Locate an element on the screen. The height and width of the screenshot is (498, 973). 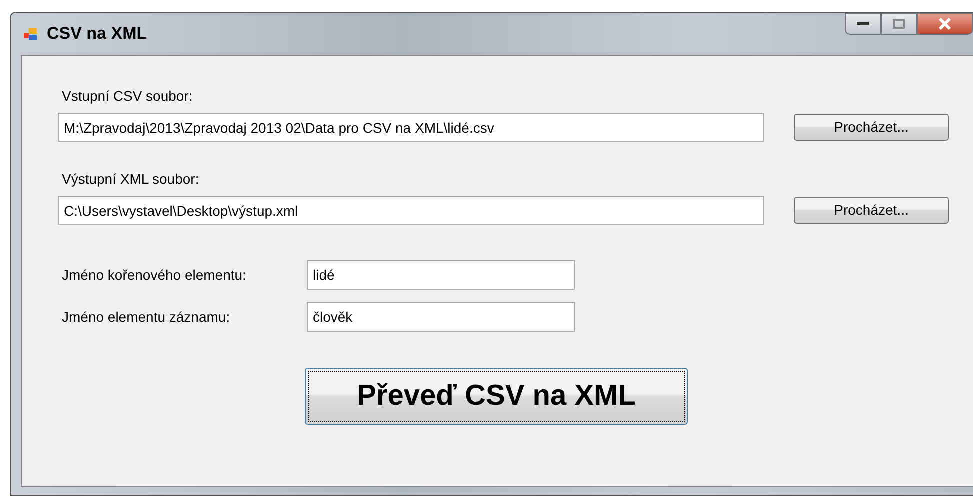
close-button is located at coordinates (945, 24).